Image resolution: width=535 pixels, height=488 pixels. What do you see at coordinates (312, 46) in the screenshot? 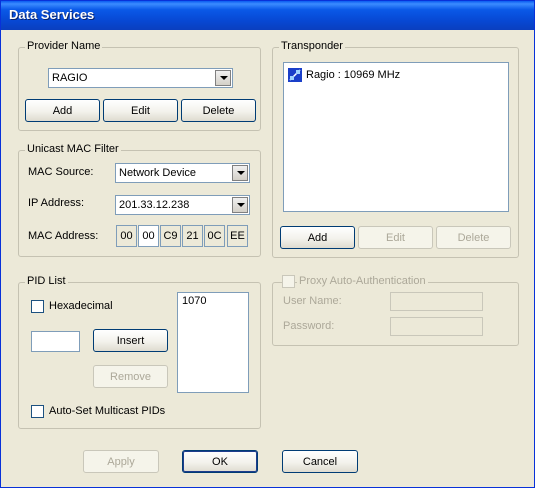
I see `transponder-group-label: Transponder` at bounding box center [312, 46].